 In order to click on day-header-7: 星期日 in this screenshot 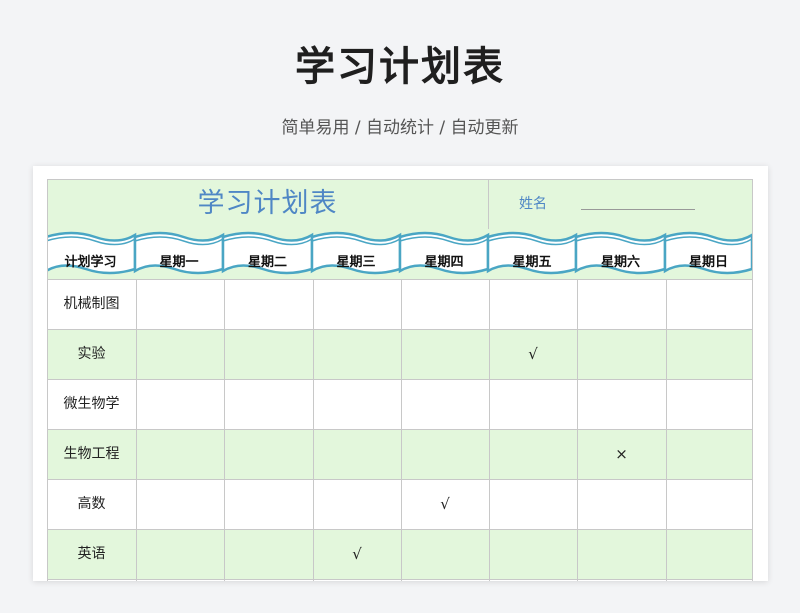, I will do `click(708, 254)`.